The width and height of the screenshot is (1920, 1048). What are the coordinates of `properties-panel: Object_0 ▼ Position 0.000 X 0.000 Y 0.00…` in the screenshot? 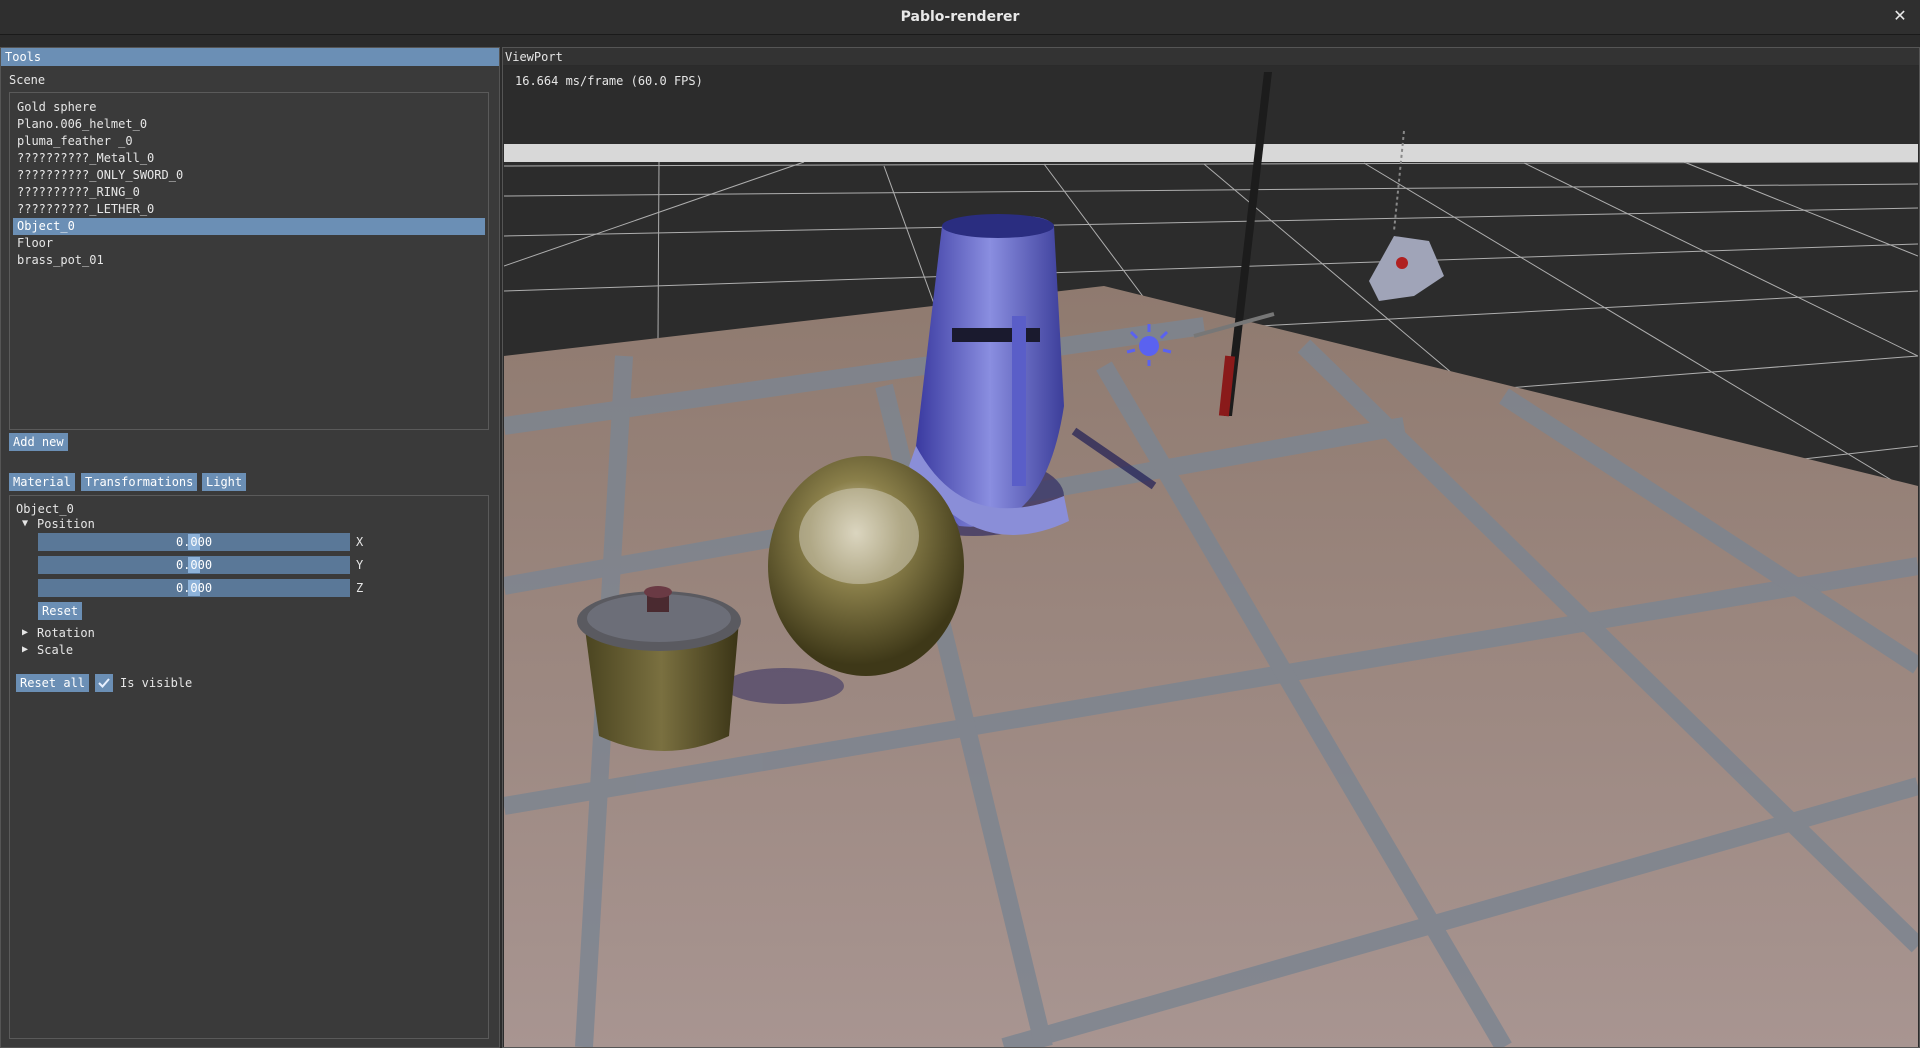 It's located at (249, 767).